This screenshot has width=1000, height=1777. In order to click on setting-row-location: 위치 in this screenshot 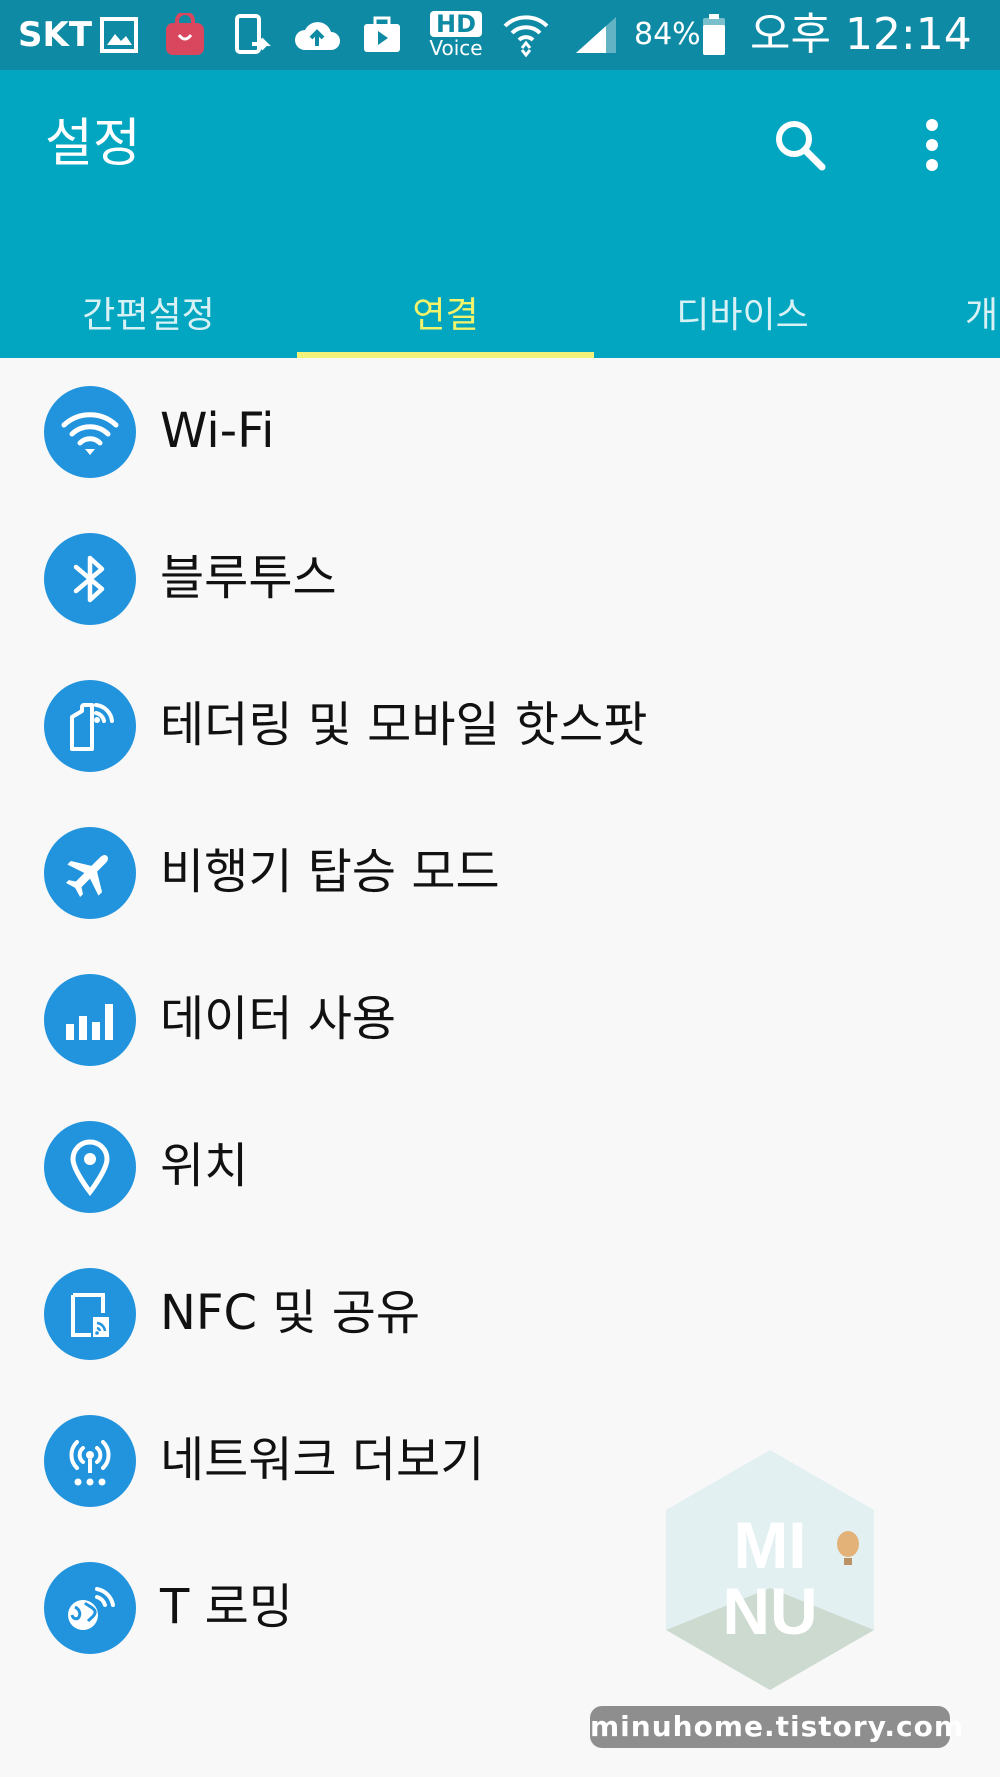, I will do `click(500, 1166)`.